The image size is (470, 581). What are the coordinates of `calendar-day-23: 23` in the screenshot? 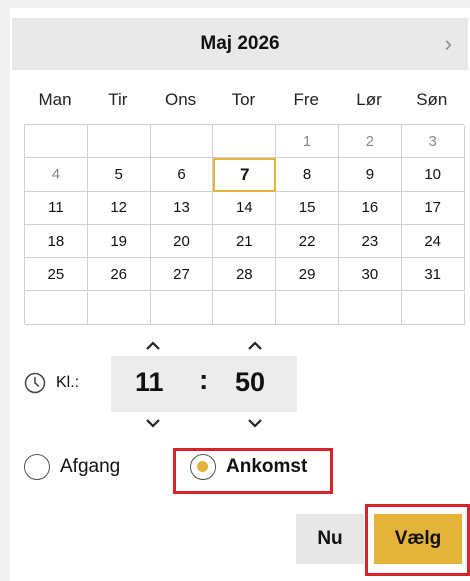 It's located at (370, 241).